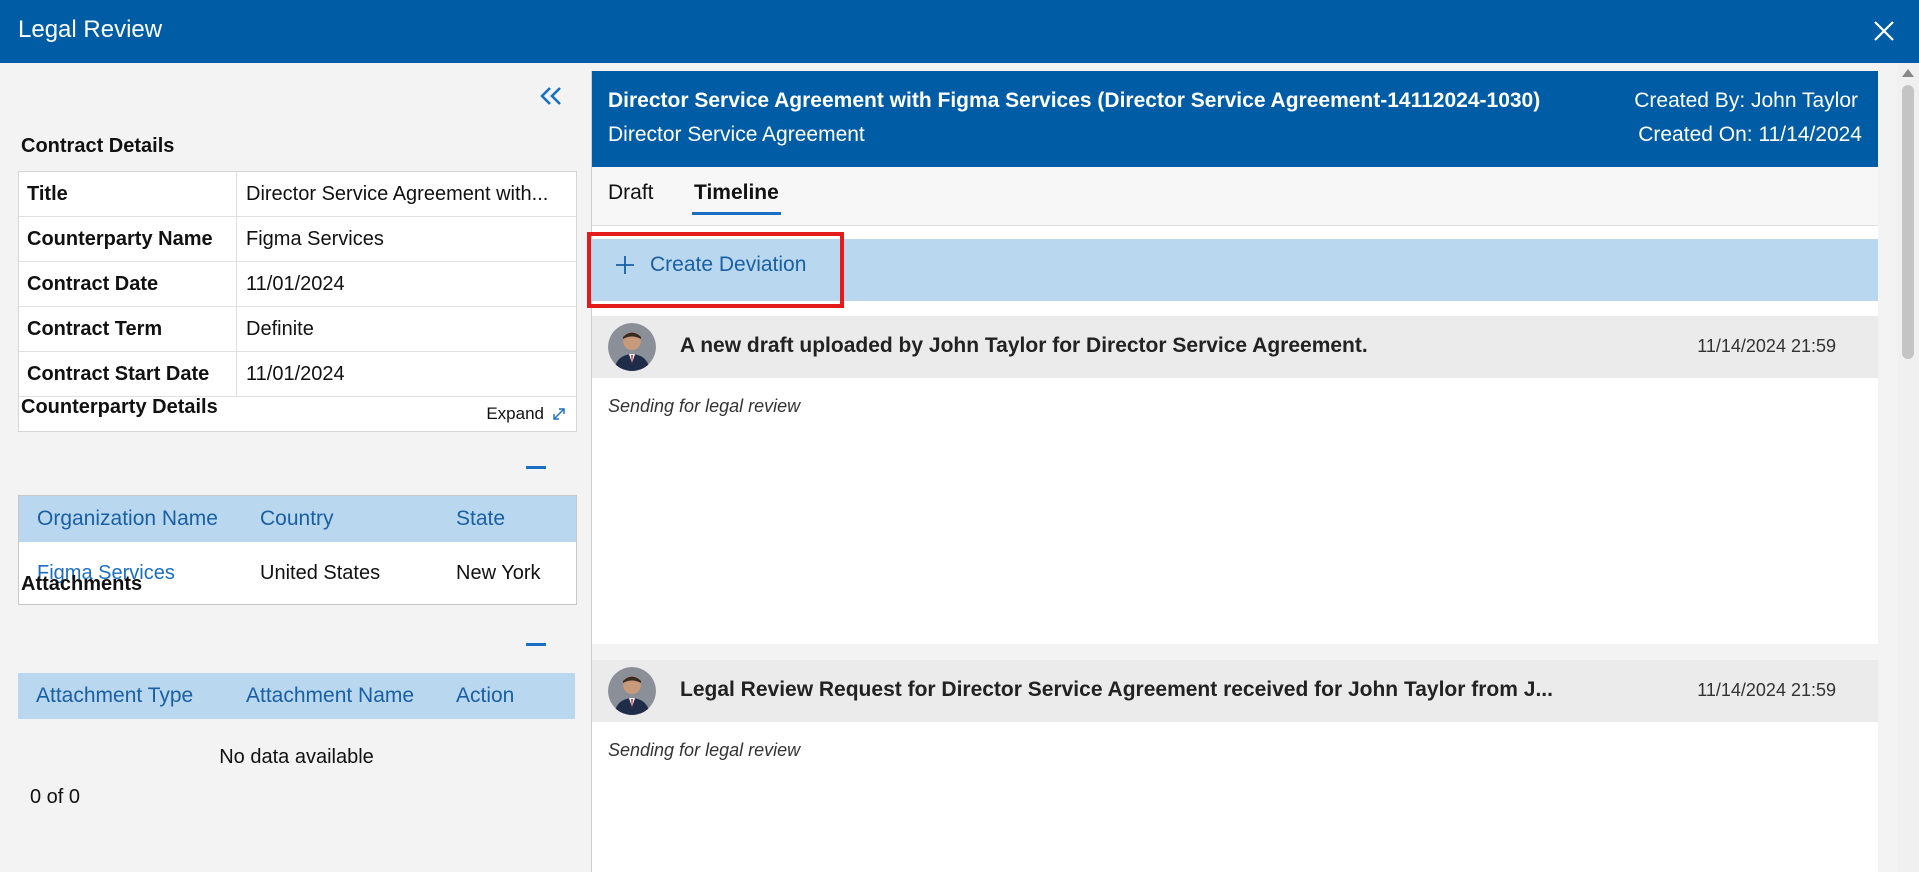 Image resolution: width=1919 pixels, height=872 pixels. Describe the element at coordinates (55, 797) in the screenshot. I see `pager-text: 0 of 0` at that location.